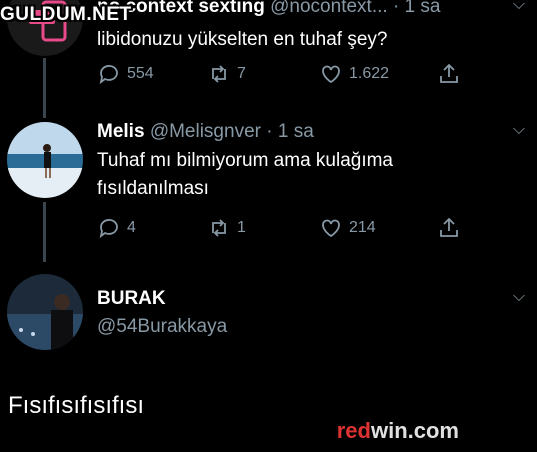 The height and width of the screenshot is (452, 537). What do you see at coordinates (140, 73) in the screenshot?
I see `reply-count: 554` at bounding box center [140, 73].